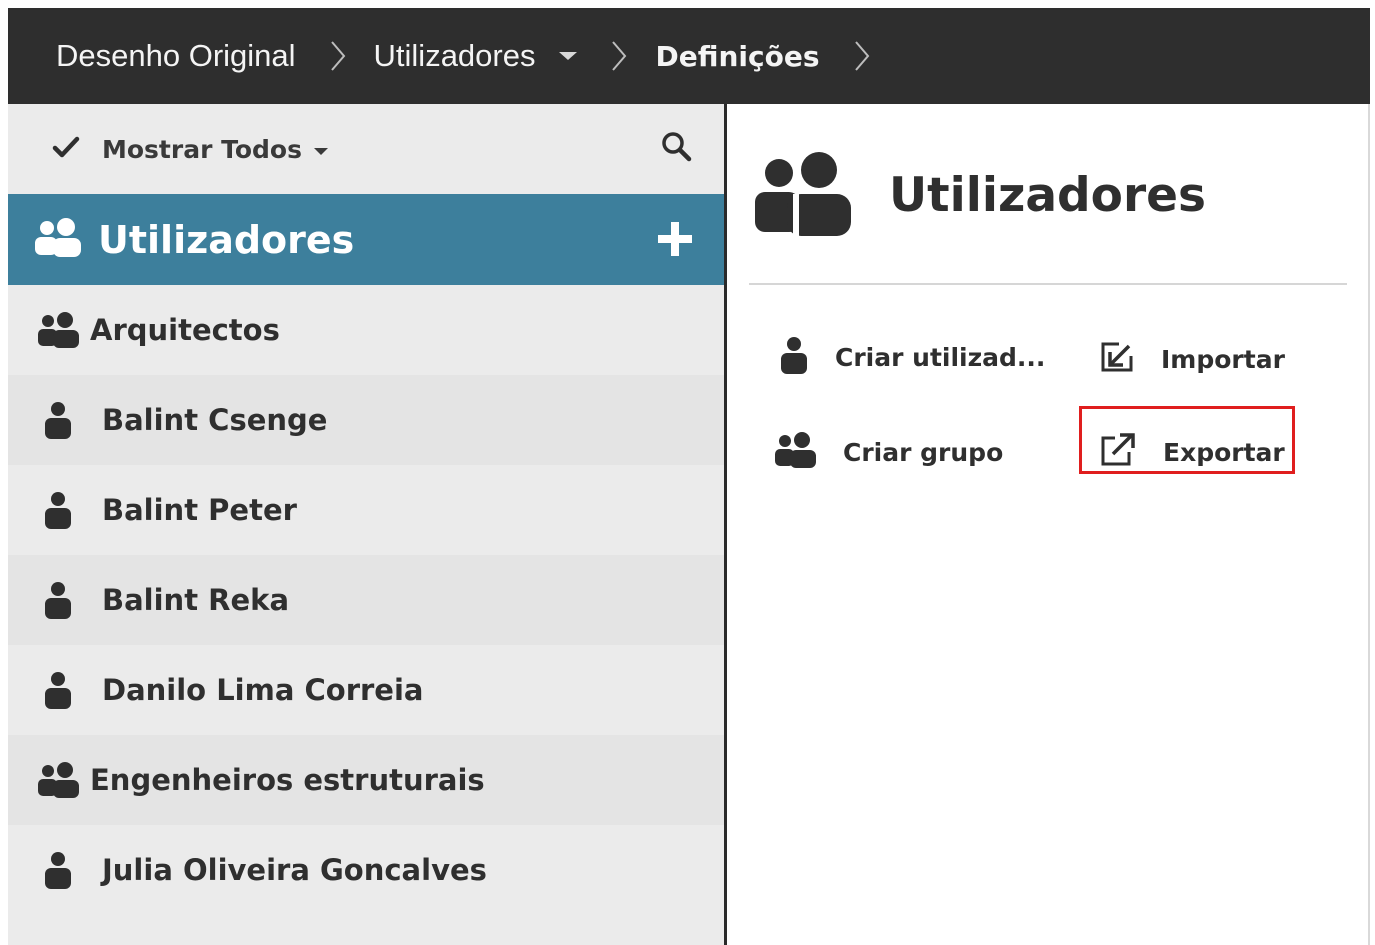  I want to click on import-button: Importar, so click(1192, 359).